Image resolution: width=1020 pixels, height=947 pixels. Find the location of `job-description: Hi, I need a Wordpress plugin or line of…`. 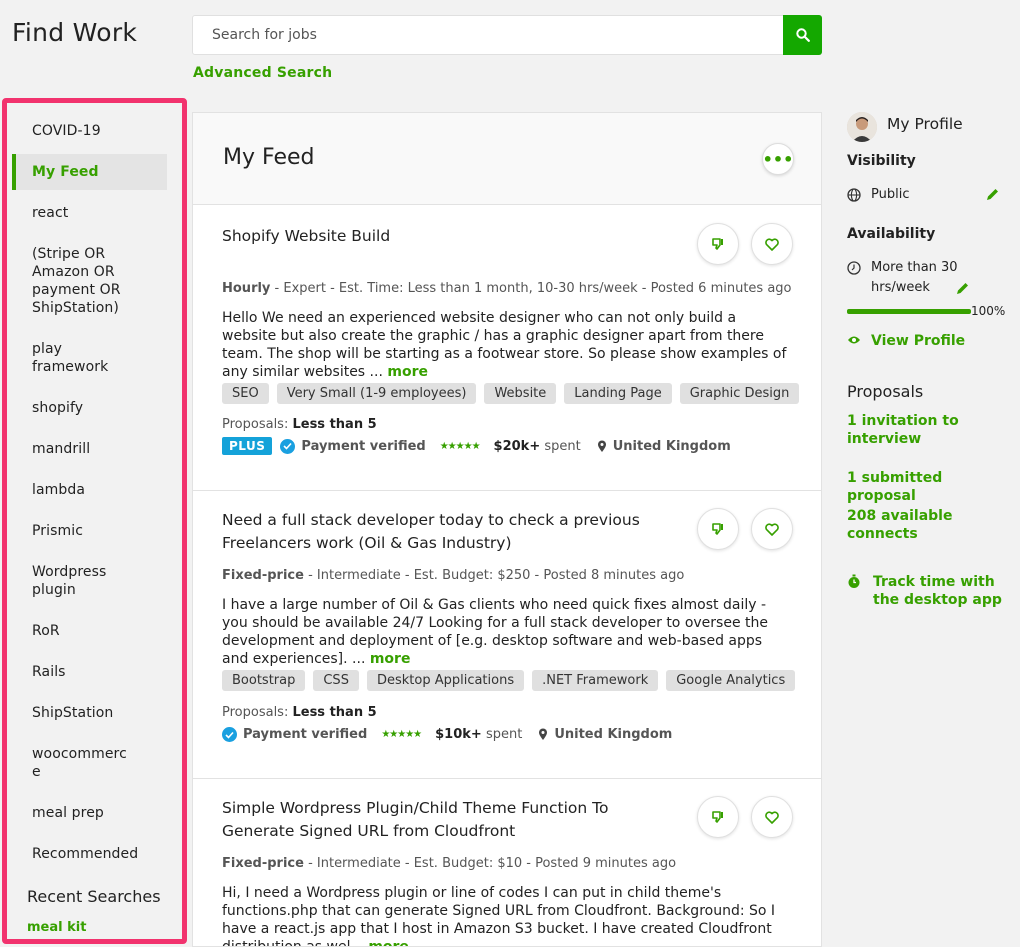

job-description: Hi, I need a Wordpress plugin or line of… is located at coordinates (504, 915).